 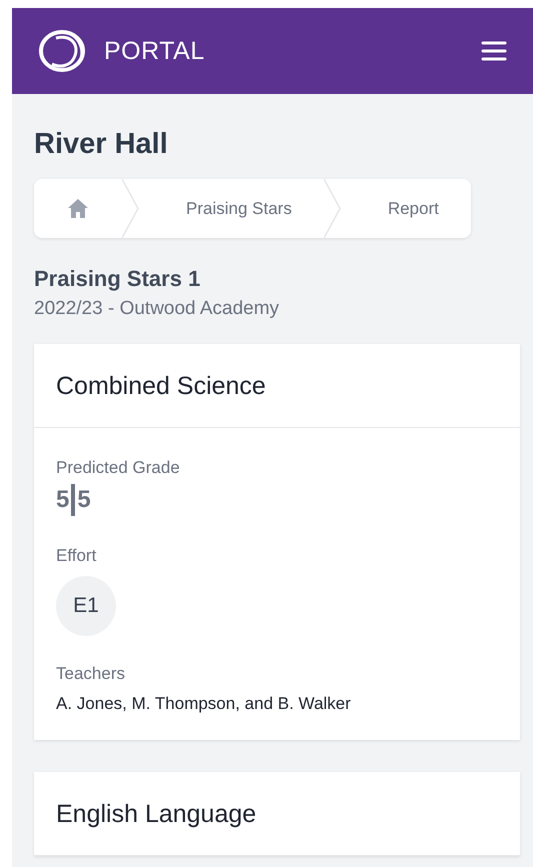 I want to click on home-icon, so click(x=78, y=208).